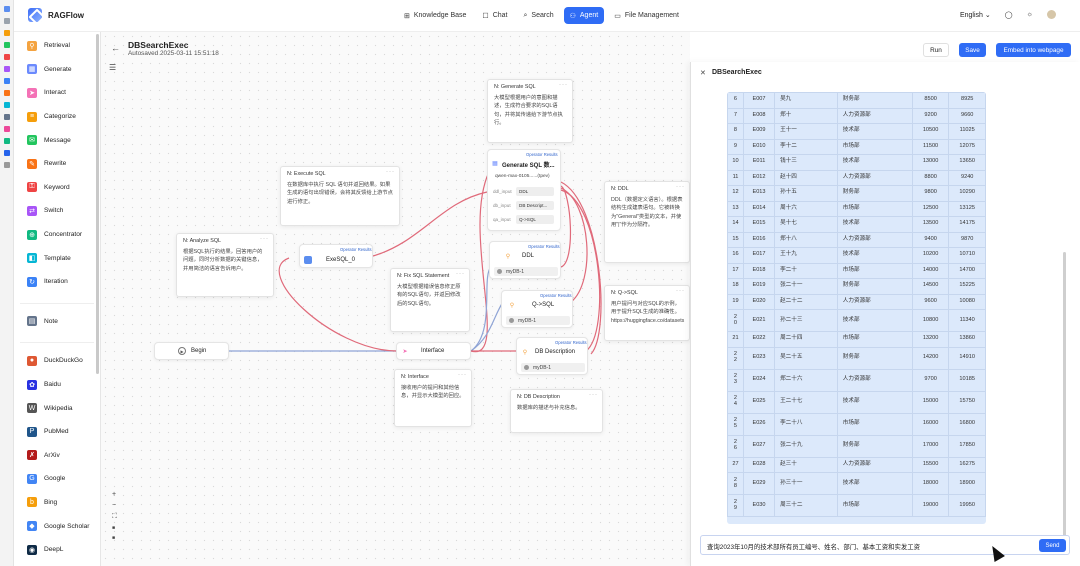 The height and width of the screenshot is (566, 1080). Describe the element at coordinates (735, 301) in the screenshot. I see `table-cell: 19` at that location.